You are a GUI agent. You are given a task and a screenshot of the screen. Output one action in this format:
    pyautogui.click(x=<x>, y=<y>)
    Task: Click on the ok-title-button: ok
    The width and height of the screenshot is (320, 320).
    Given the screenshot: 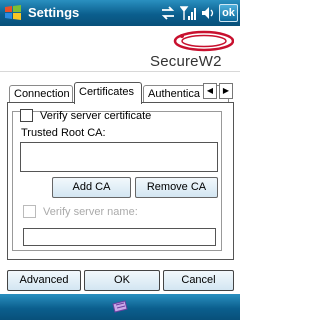 What is the action you would take?
    pyautogui.click(x=228, y=13)
    